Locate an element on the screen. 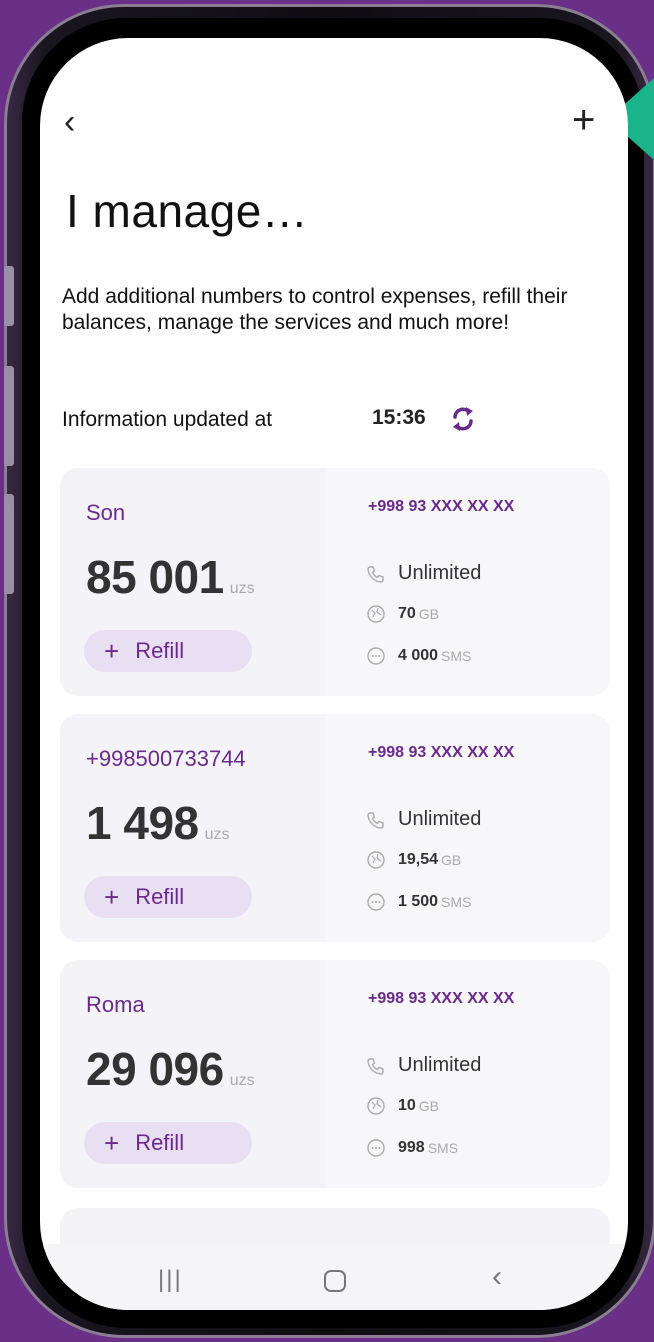 The width and height of the screenshot is (654, 1342). balance-value: 29 096 is located at coordinates (155, 1069).